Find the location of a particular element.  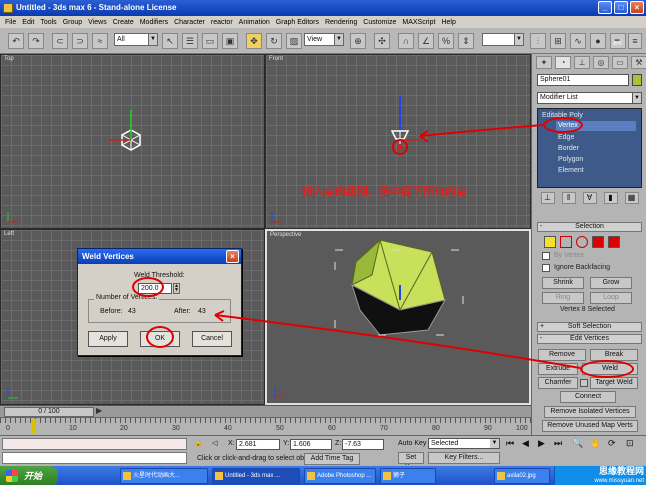

arrow-vertex-to-front is located at coordinates (481, 130).